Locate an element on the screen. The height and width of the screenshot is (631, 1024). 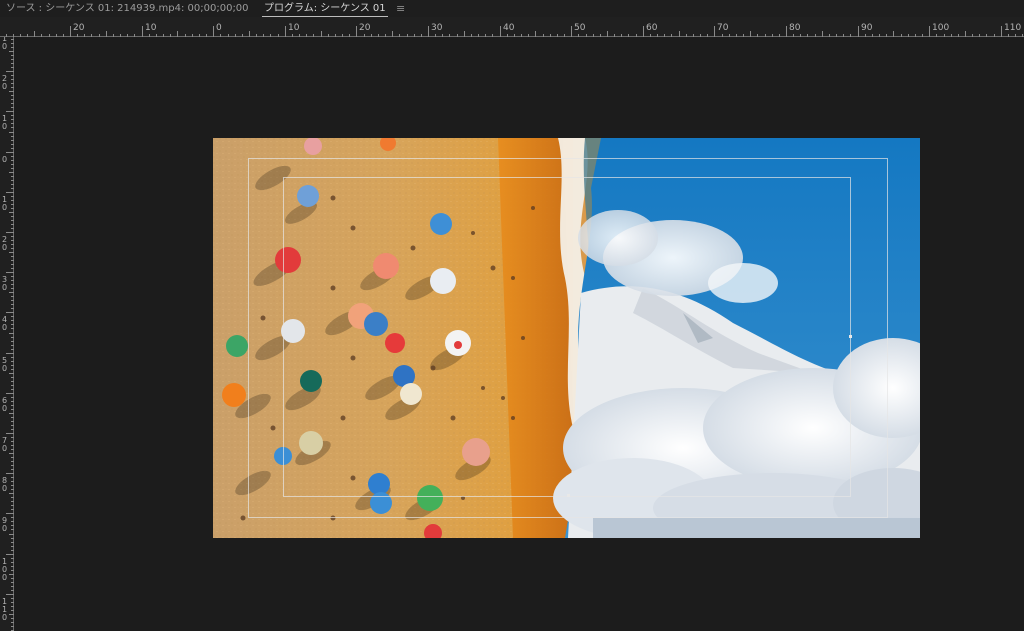
ruler-label: 90 is located at coordinates (867, 28).